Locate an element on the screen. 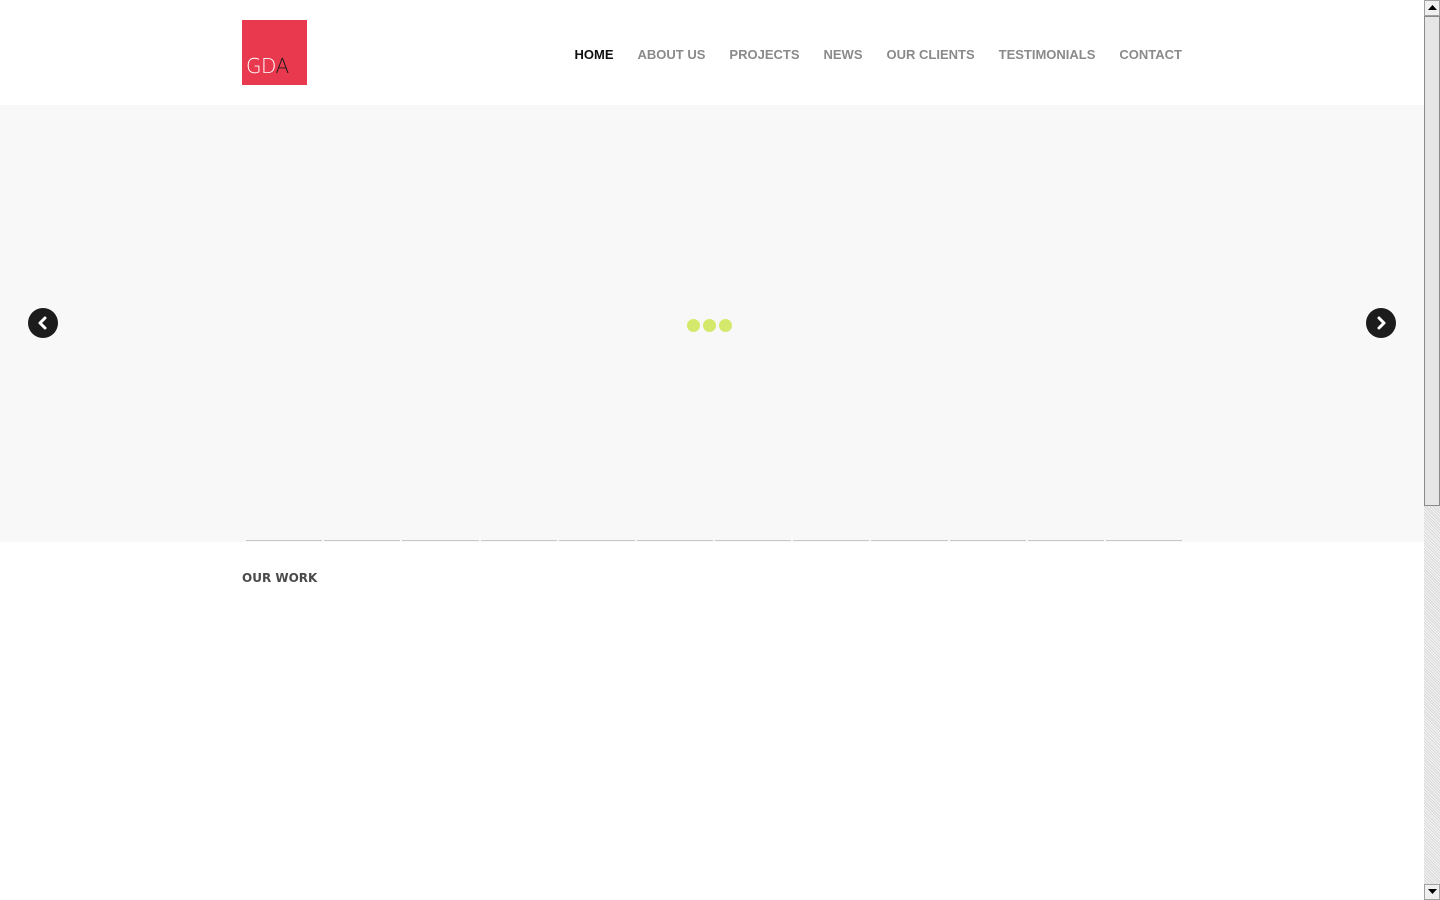  nav-item-news: NEWS is located at coordinates (843, 55).